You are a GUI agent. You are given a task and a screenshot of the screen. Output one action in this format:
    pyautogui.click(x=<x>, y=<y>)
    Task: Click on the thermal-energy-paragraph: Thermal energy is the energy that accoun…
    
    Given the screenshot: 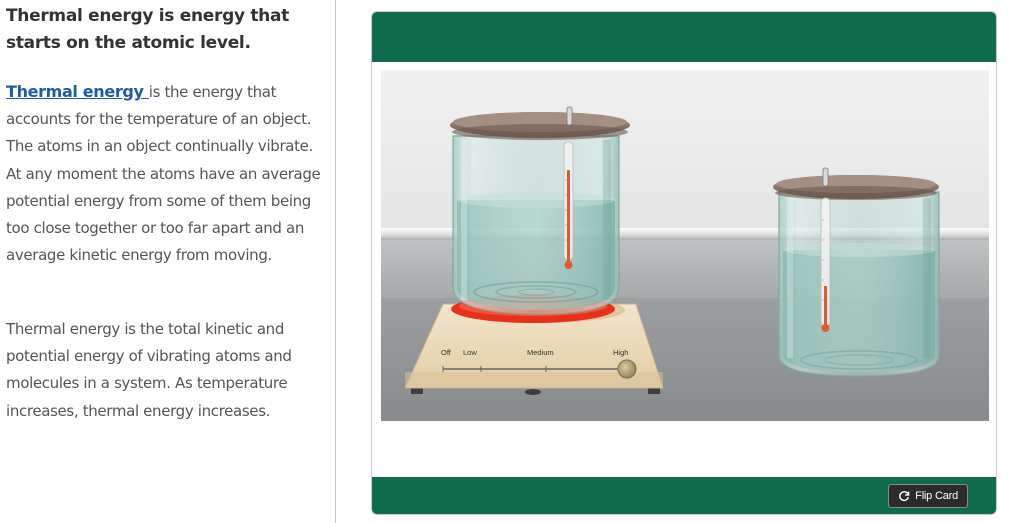 What is the action you would take?
    pyautogui.click(x=165, y=173)
    